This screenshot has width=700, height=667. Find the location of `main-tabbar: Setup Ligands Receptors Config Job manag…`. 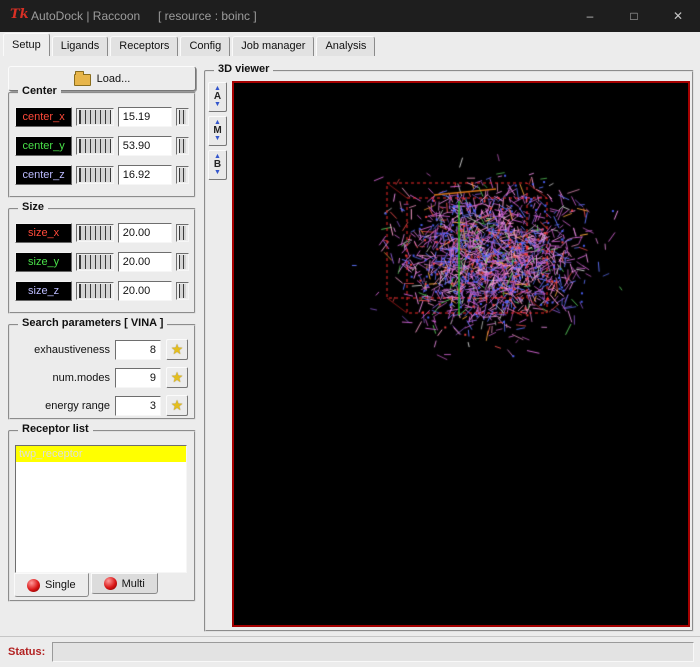

main-tabbar: Setup Ligands Receptors Config Job manag… is located at coordinates (350, 44).